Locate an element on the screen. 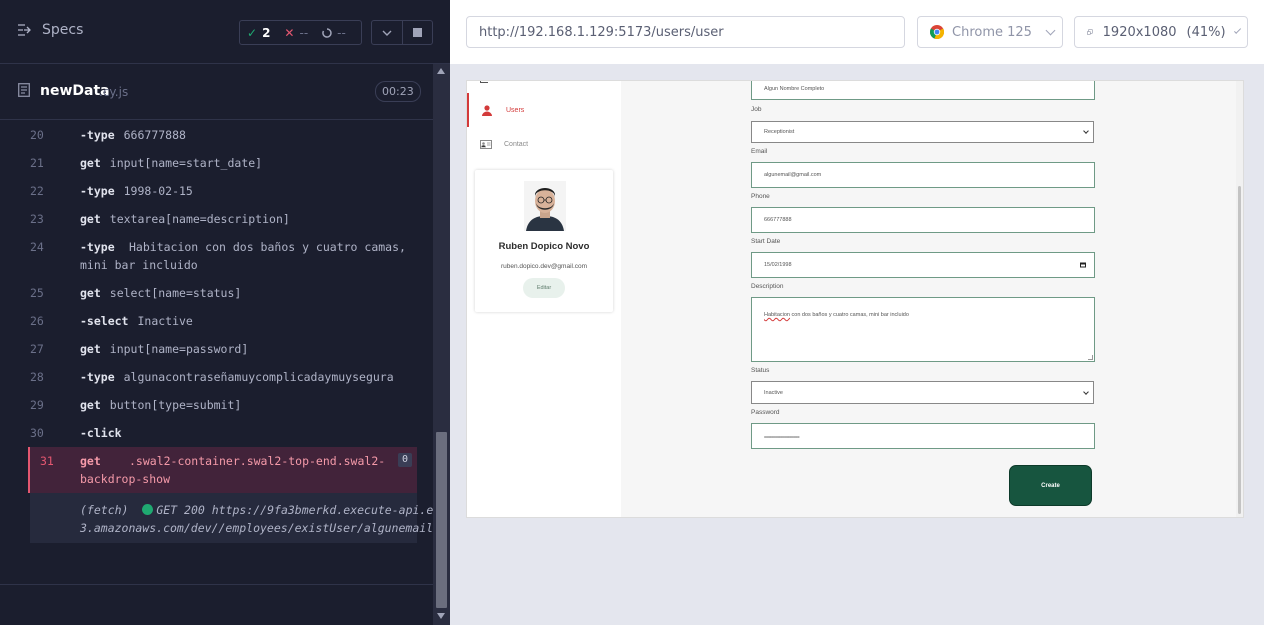  create-button: Create is located at coordinates (1050, 485).